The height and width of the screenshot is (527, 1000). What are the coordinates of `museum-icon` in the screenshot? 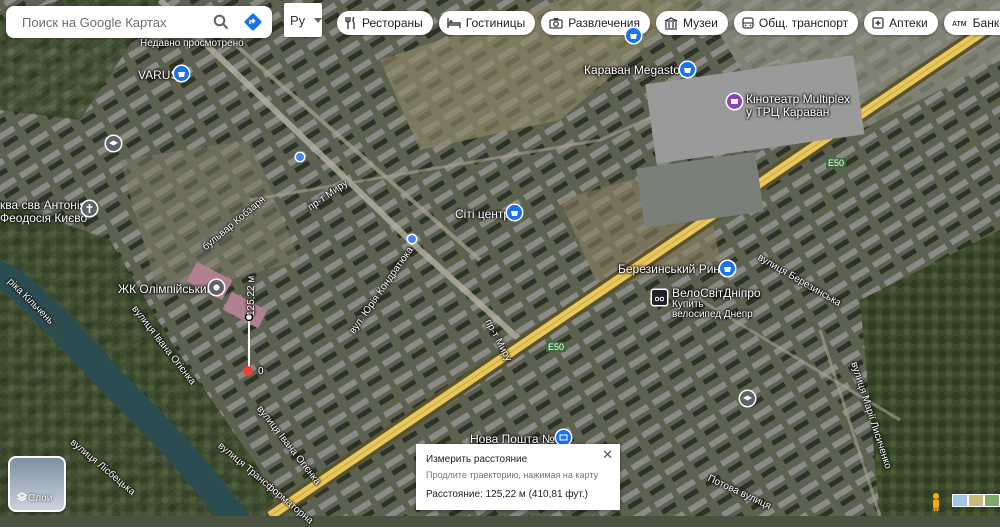 It's located at (671, 23).